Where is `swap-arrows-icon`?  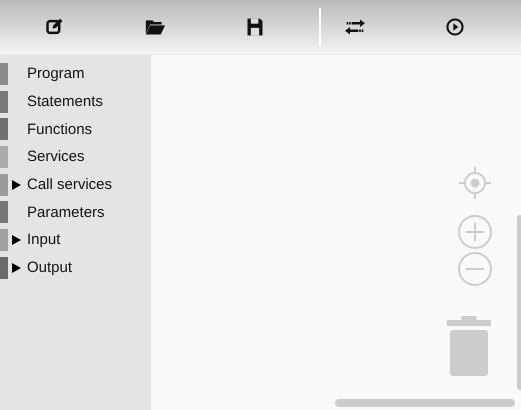 swap-arrows-icon is located at coordinates (355, 27).